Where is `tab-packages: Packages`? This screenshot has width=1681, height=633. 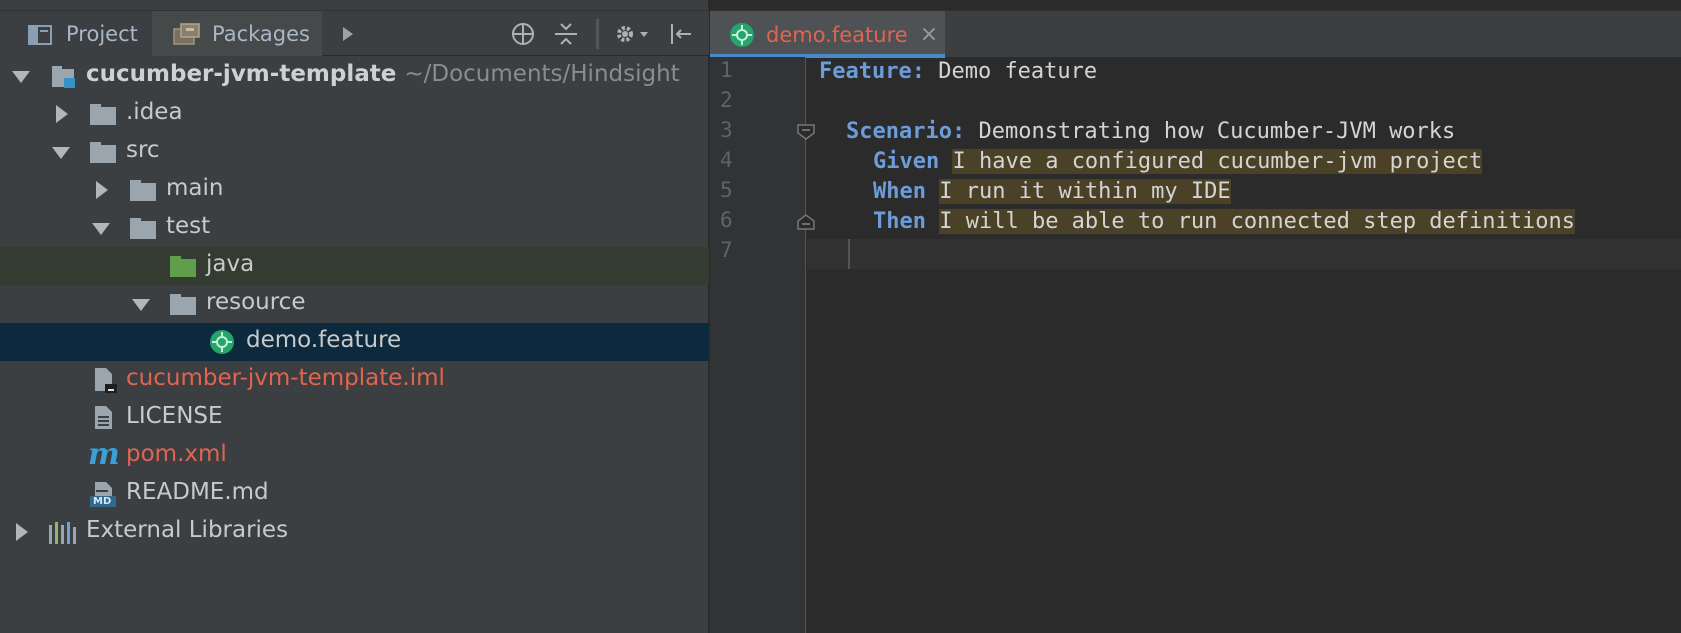 tab-packages: Packages is located at coordinates (237, 33).